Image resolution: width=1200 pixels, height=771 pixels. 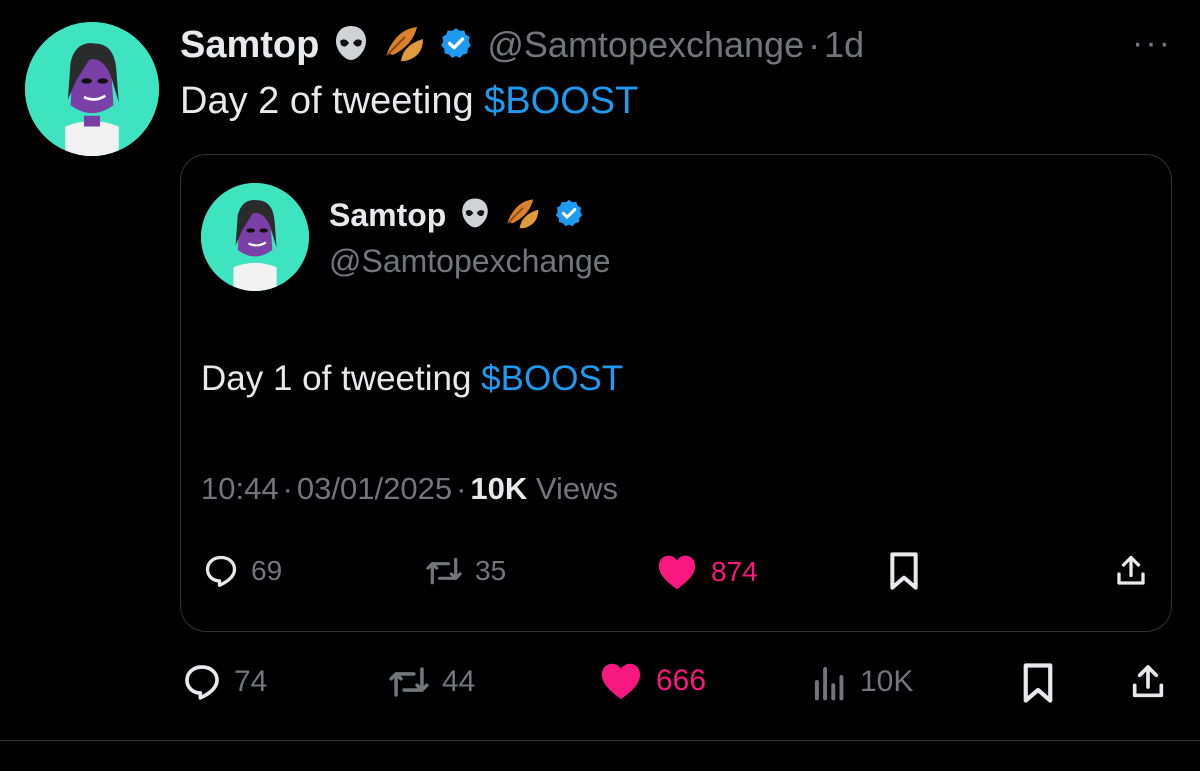 I want to click on divider, so click(x=600, y=740).